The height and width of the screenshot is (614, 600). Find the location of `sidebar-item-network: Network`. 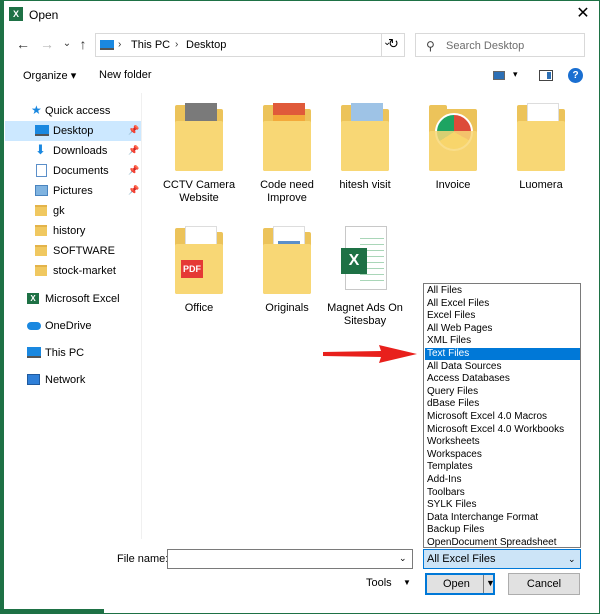

sidebar-item-network: Network is located at coordinates (73, 380).